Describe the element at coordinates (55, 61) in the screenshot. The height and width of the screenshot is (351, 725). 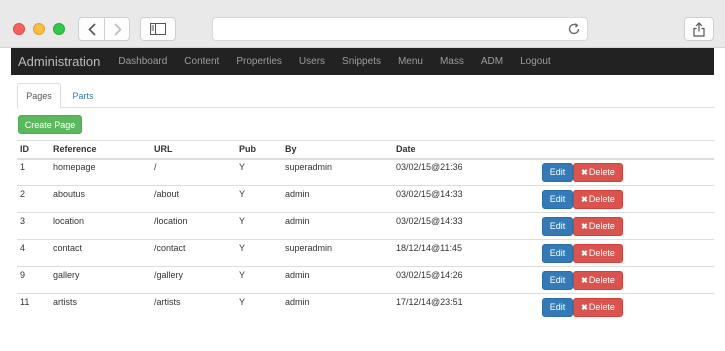
I see `brand-link: Administration` at that location.